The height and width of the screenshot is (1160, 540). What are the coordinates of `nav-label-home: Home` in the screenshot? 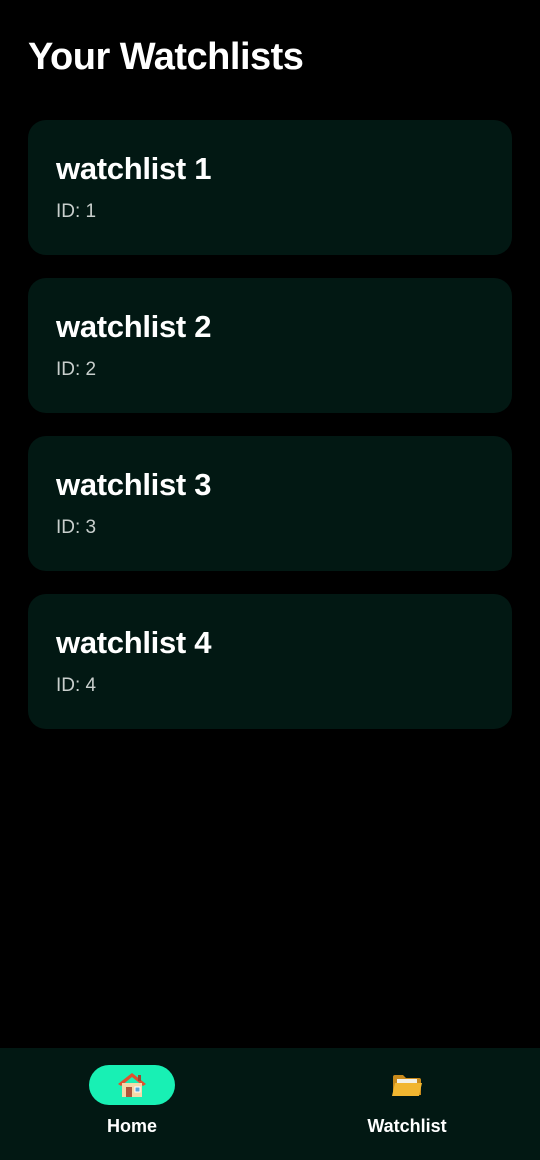 It's located at (131, 1126).